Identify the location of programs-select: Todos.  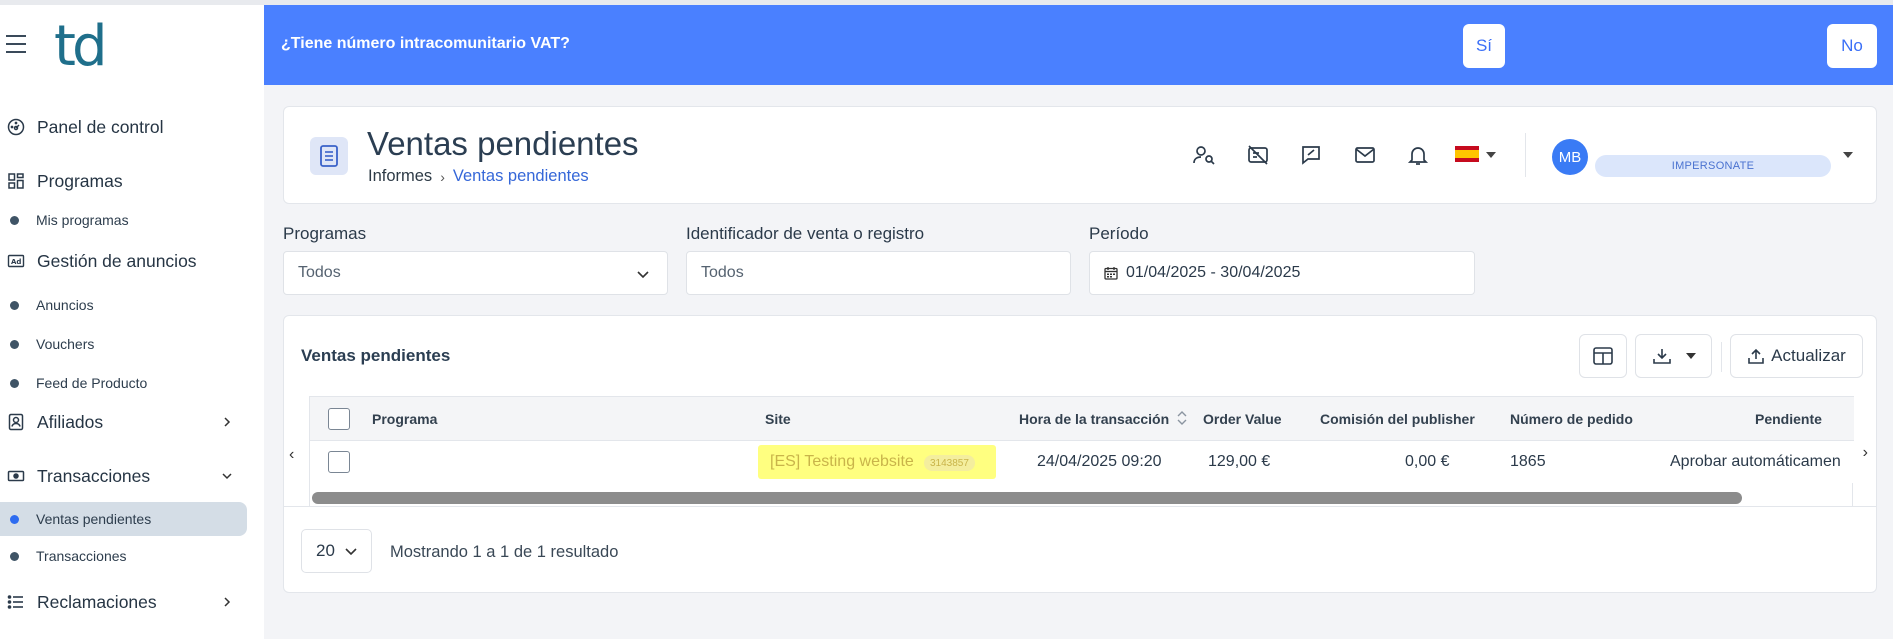
(475, 273).